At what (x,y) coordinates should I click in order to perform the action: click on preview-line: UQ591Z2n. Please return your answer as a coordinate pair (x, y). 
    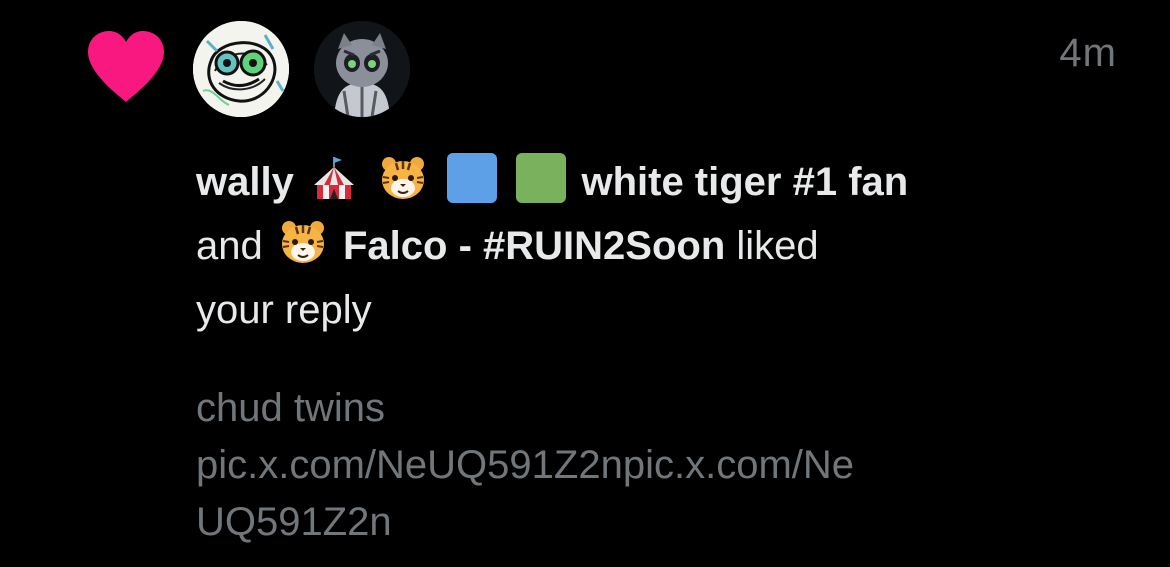
    Looking at the image, I should click on (294, 522).